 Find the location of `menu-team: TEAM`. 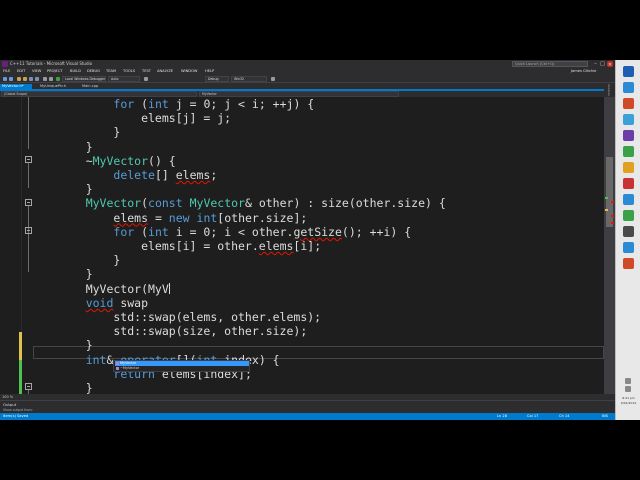

menu-team: TEAM is located at coordinates (111, 71).